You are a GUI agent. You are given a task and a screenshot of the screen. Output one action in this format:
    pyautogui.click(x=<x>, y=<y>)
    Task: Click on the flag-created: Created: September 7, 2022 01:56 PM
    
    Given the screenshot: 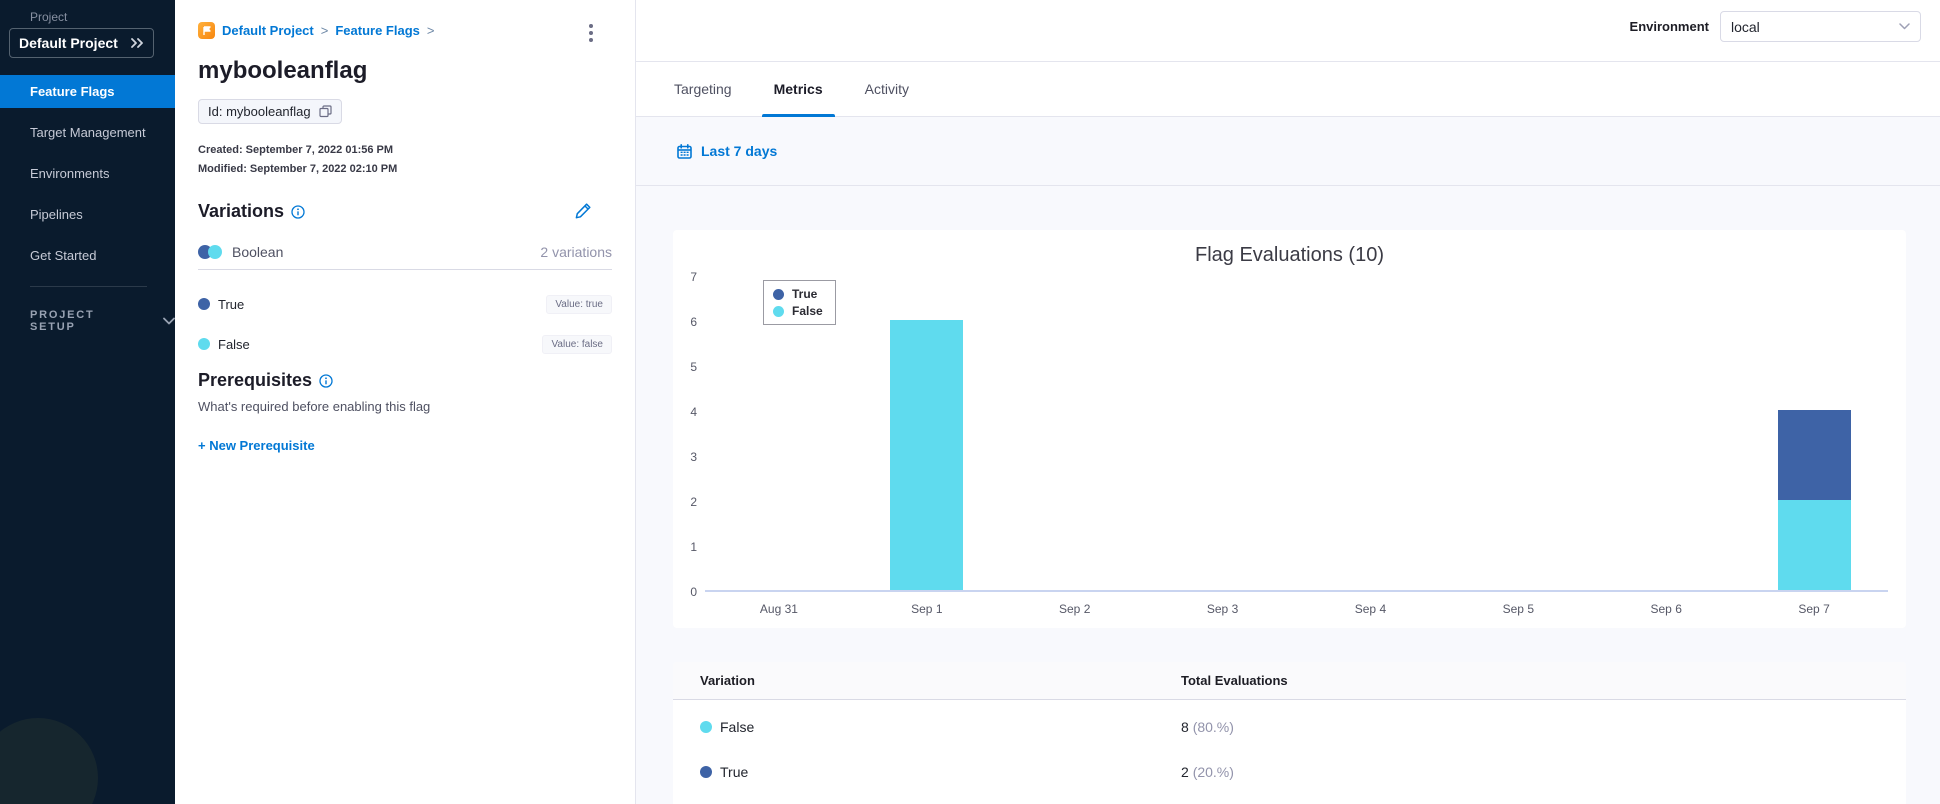 What is the action you would take?
    pyautogui.click(x=296, y=150)
    